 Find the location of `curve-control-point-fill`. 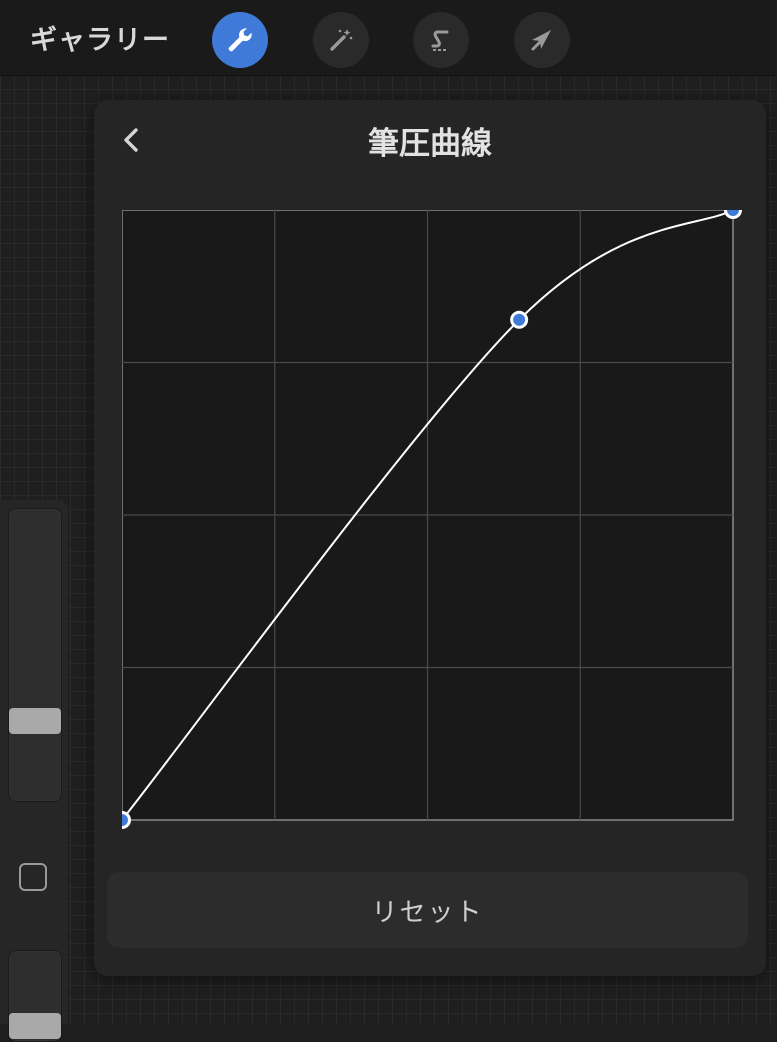

curve-control-point-fill is located at coordinates (519, 319).